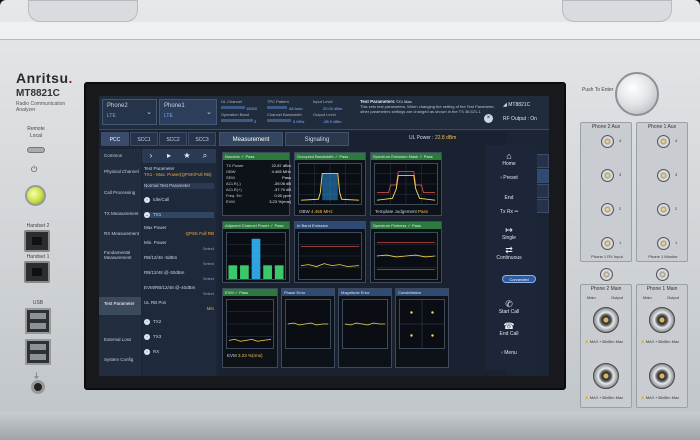  What do you see at coordinates (149, 112) in the screenshot?
I see `chevron-down-icon: ⌄` at bounding box center [149, 112].